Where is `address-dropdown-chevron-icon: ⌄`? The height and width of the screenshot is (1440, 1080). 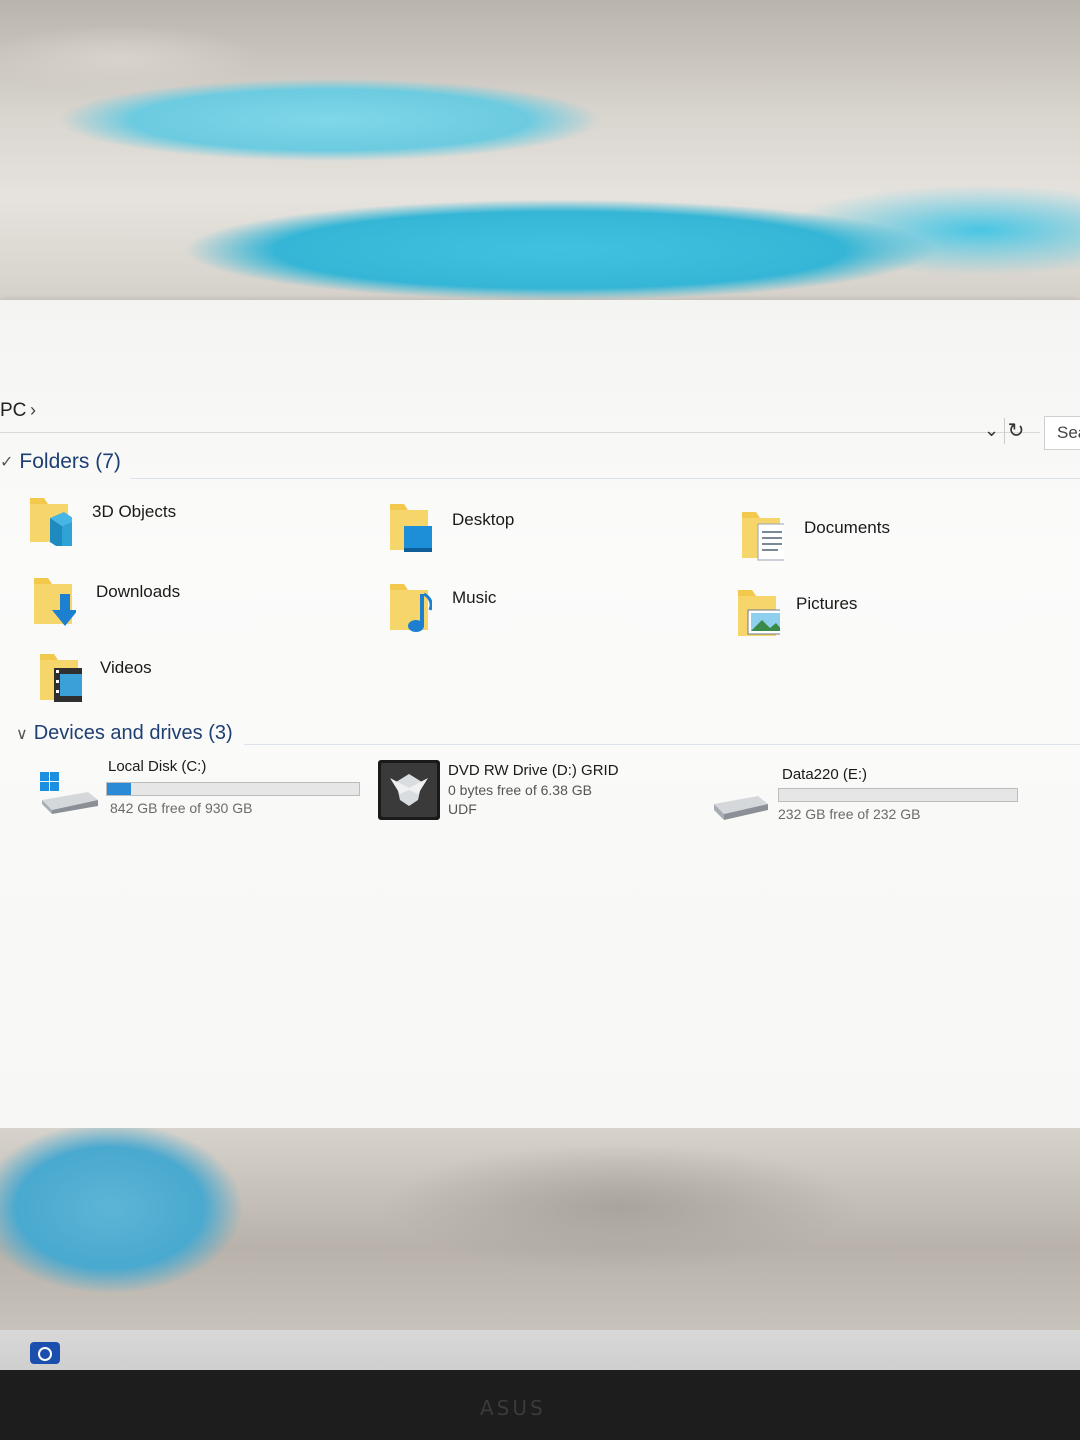 address-dropdown-chevron-icon: ⌄ is located at coordinates (991, 430).